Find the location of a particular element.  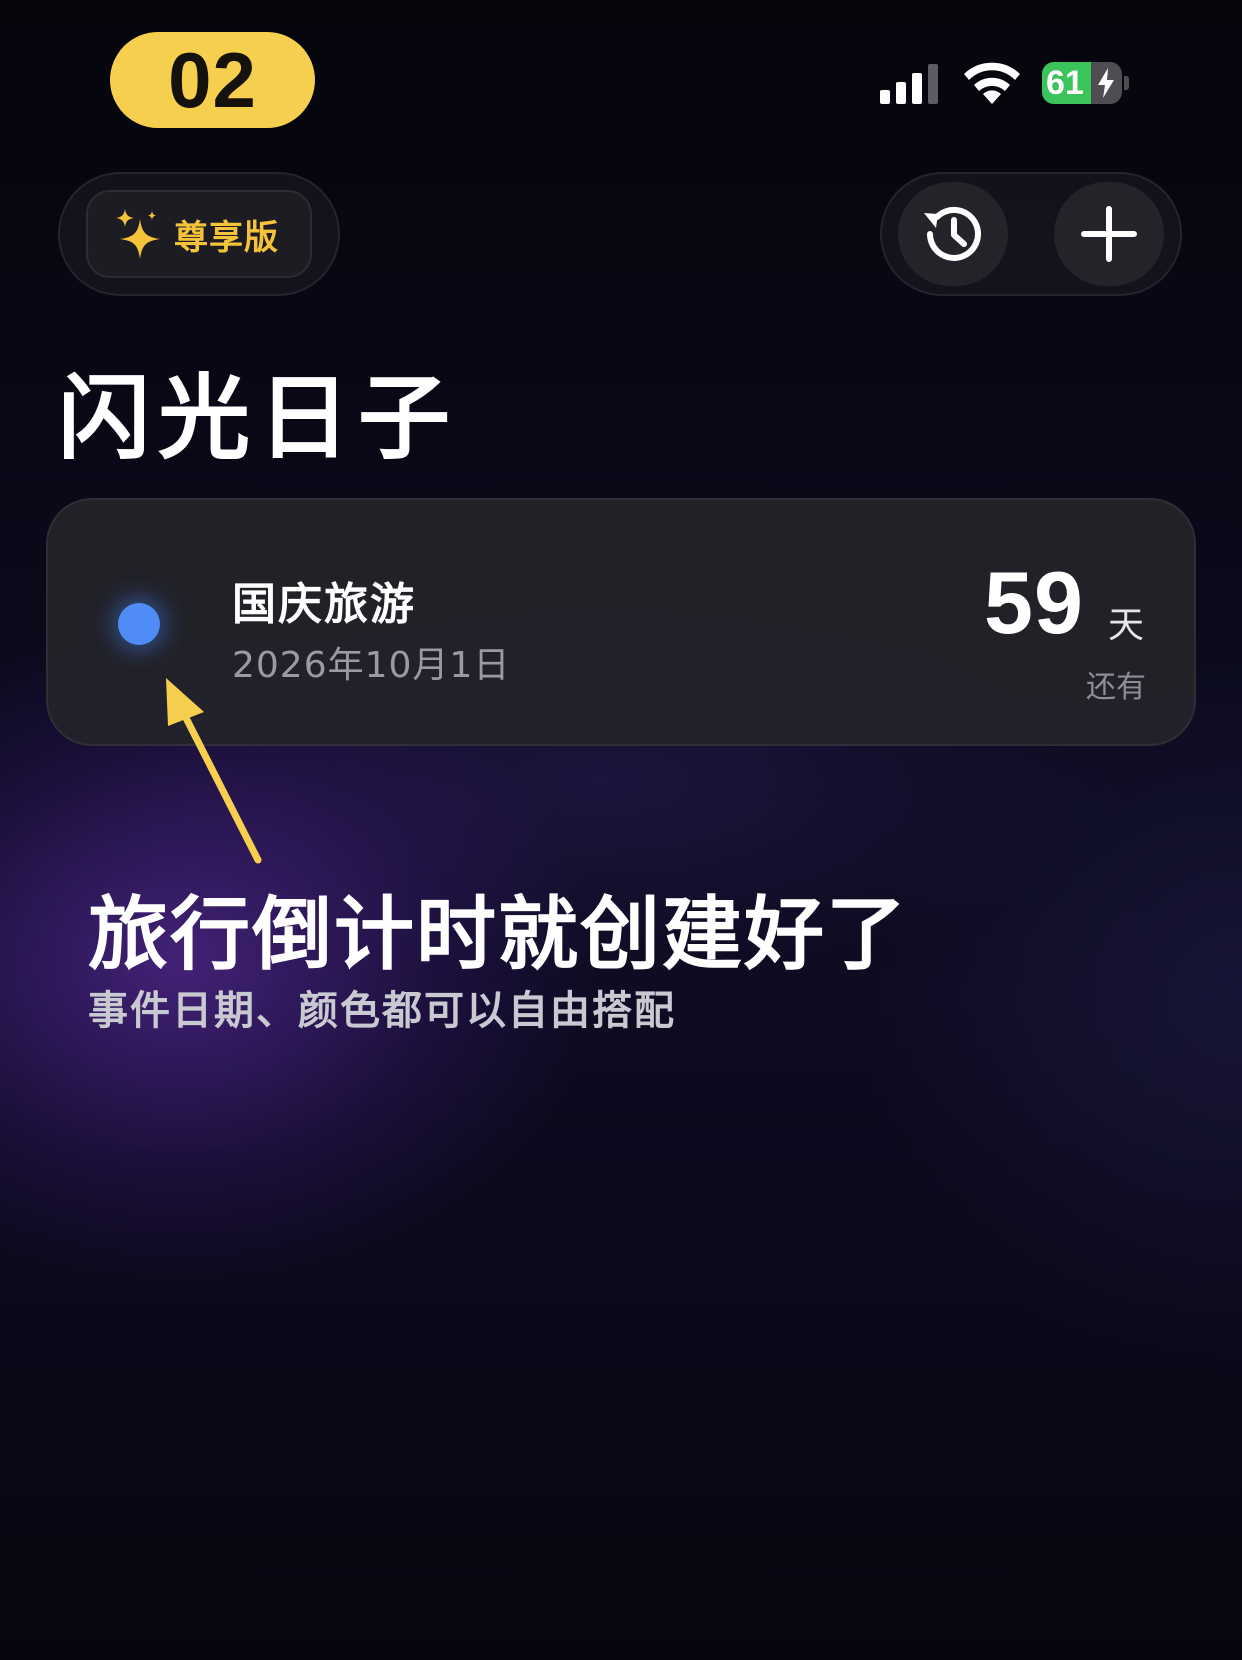

battery-cap is located at coordinates (1126, 83).